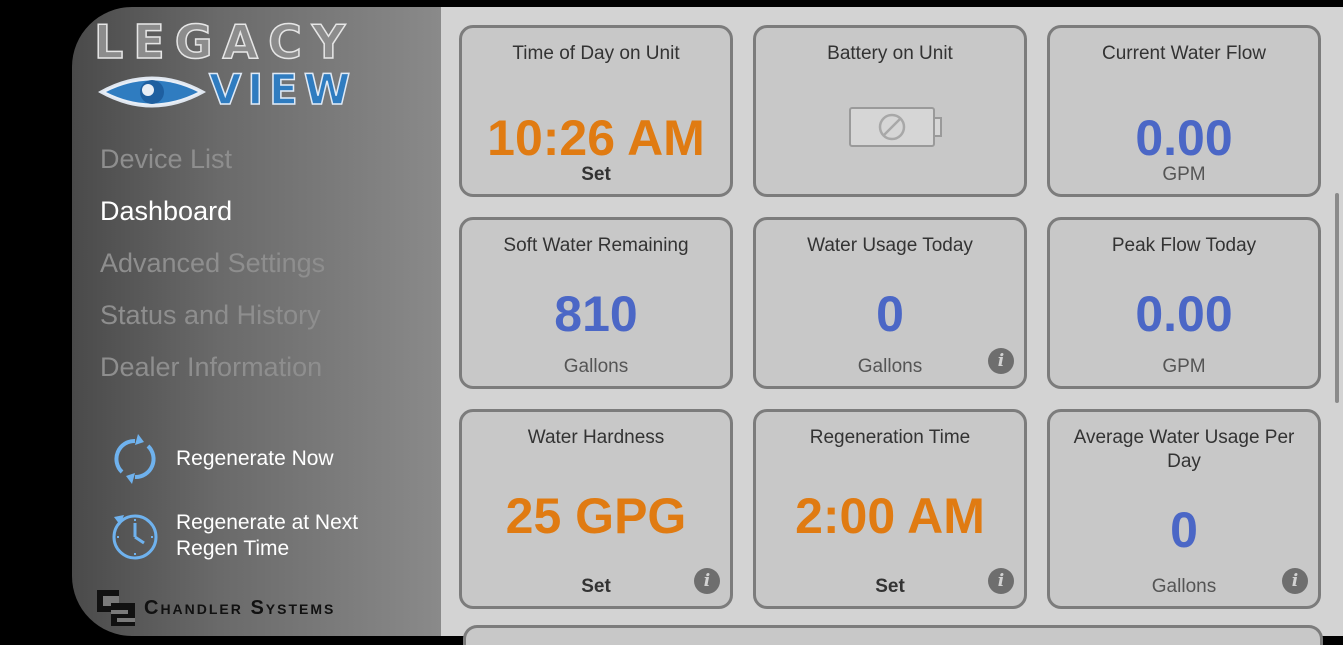  What do you see at coordinates (1184, 530) in the screenshot?
I see `avg-usage-value: 0` at bounding box center [1184, 530].